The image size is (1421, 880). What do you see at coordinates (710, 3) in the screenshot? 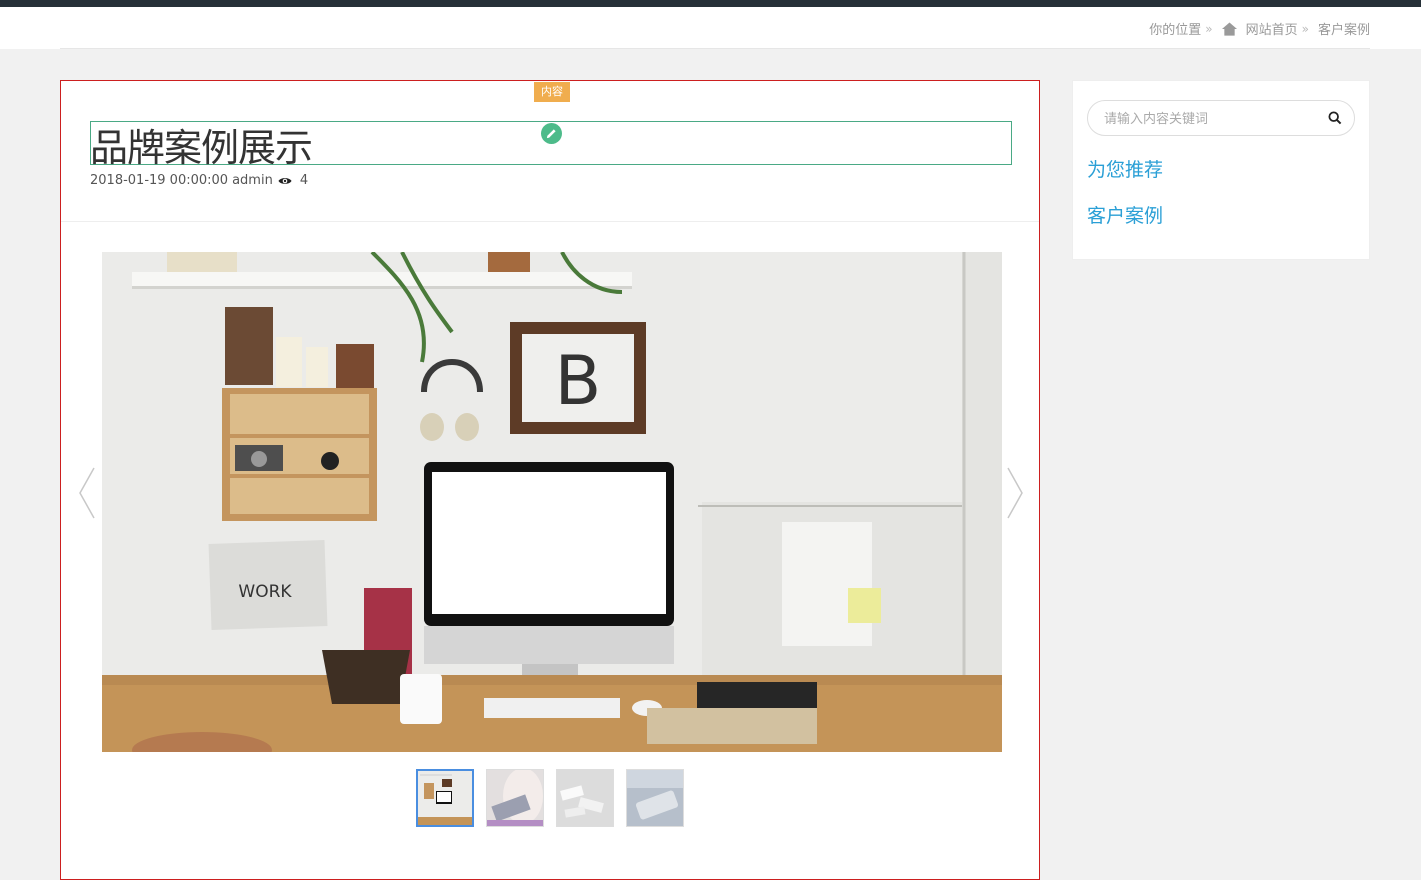
I see `top-bar` at bounding box center [710, 3].